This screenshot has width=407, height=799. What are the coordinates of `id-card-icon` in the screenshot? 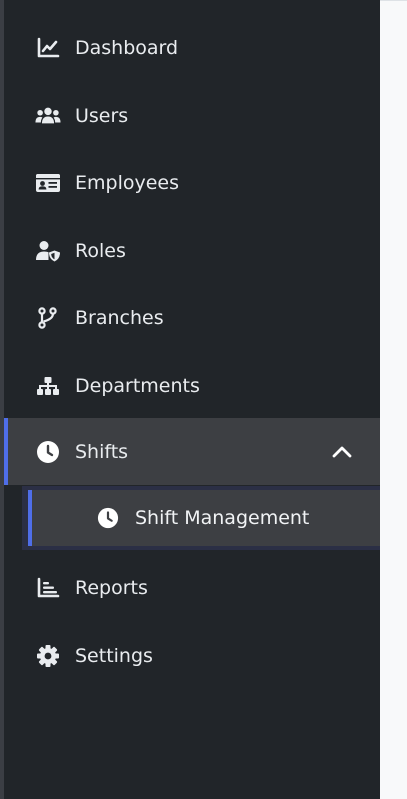 It's located at (48, 183).